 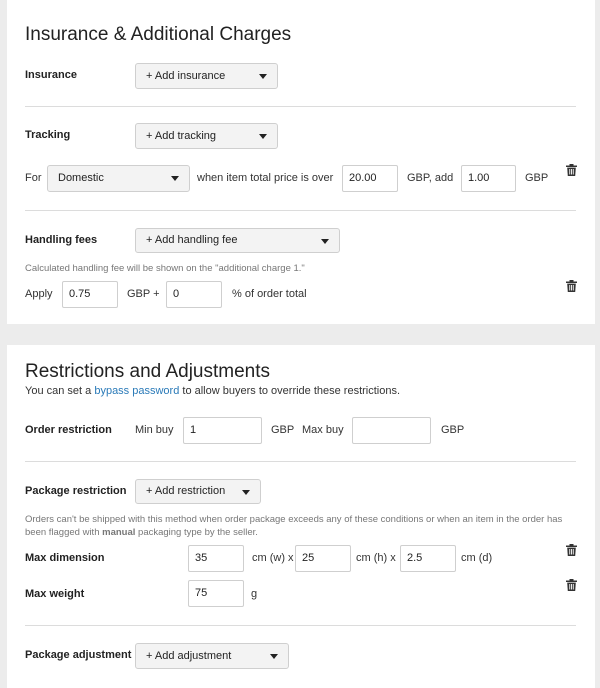 I want to click on height-input: 25, so click(x=323, y=558).